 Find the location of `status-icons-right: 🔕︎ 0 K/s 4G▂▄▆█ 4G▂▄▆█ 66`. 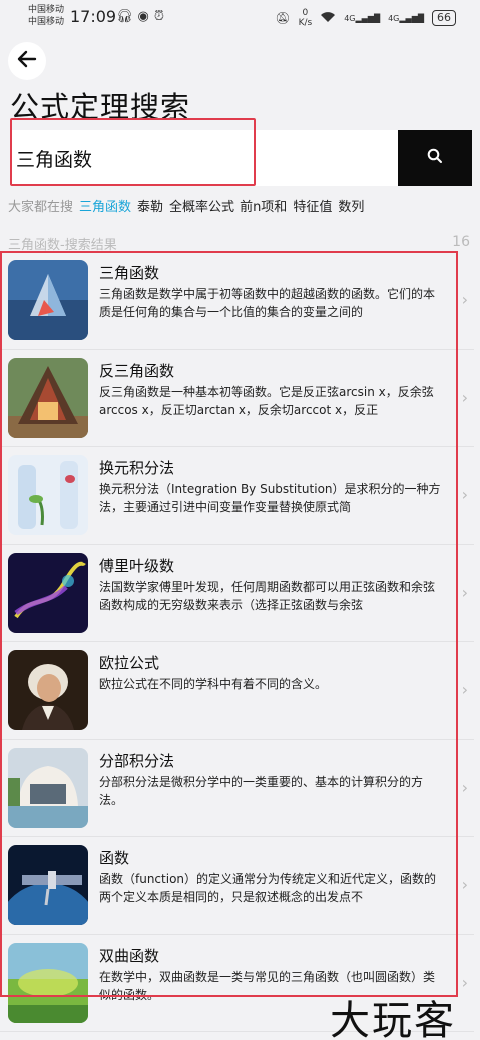

status-icons-right: 🔕︎ 0 K/s 4G▂▄▆█ 4G▂▄▆█ 66 is located at coordinates (365, 18).